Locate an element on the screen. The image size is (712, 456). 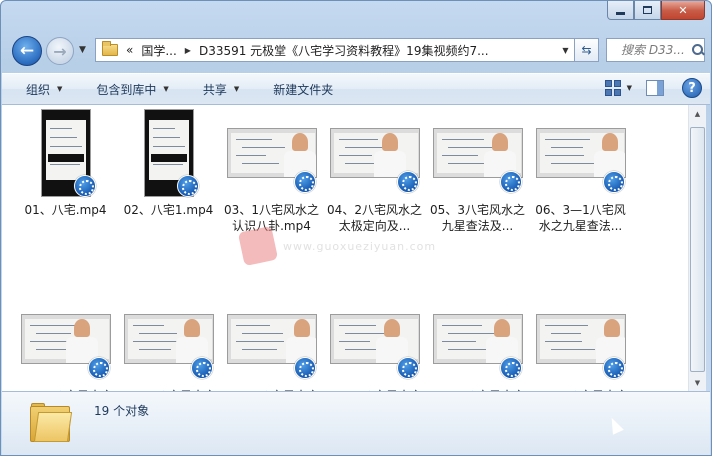
organize-label: 组织 is located at coordinates (38, 89).